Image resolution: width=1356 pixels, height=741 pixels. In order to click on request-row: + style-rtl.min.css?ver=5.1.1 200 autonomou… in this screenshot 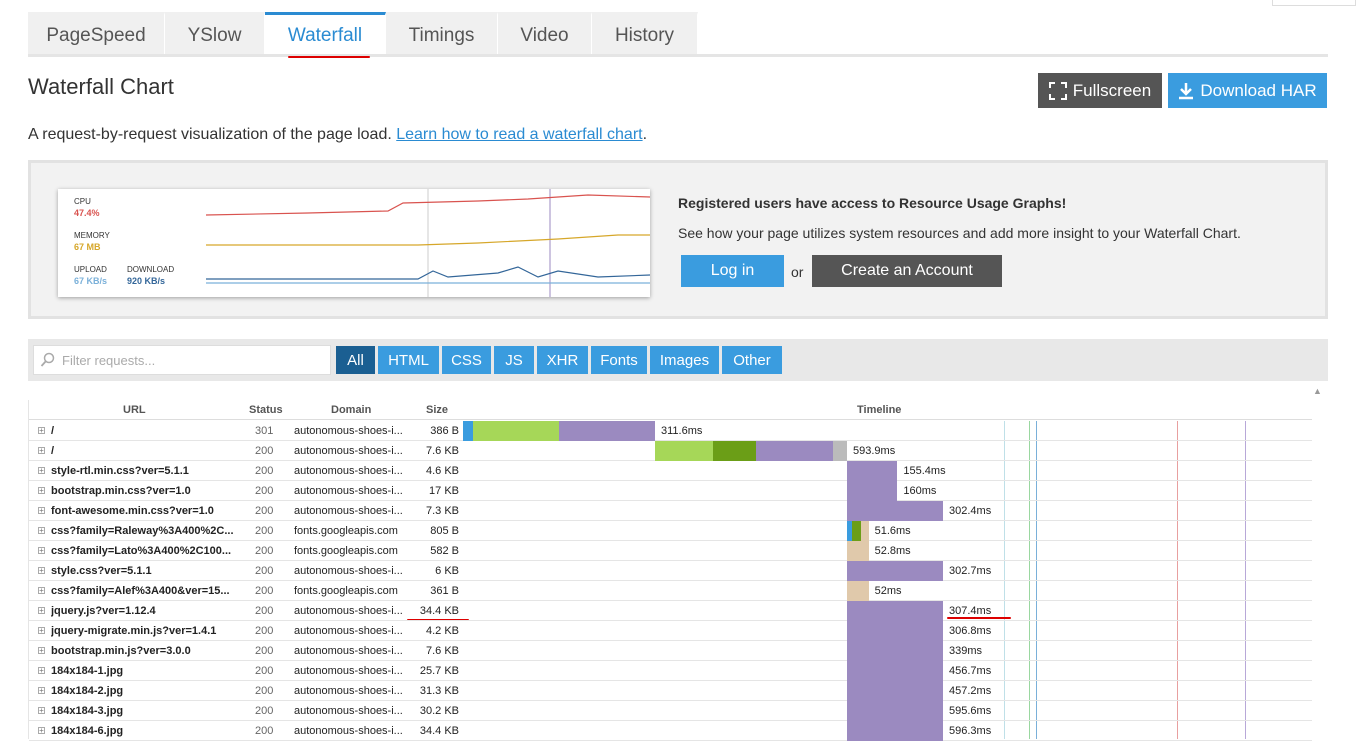, I will do `click(670, 471)`.